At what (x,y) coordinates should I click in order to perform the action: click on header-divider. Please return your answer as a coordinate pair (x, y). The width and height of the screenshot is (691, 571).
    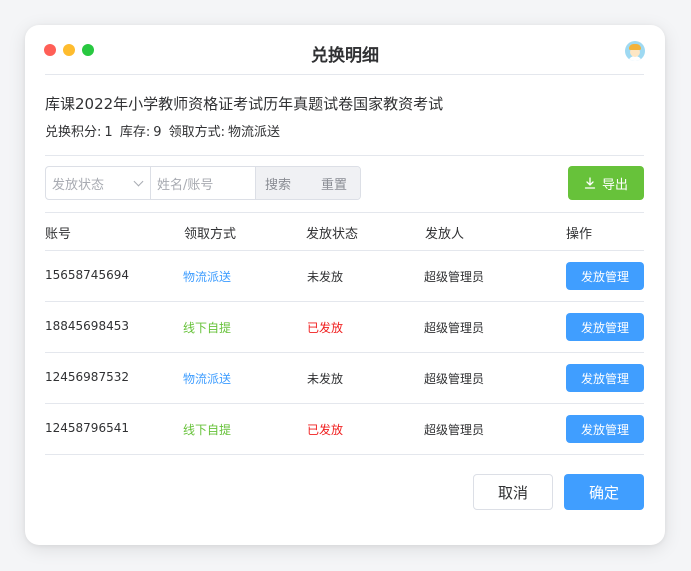
    Looking at the image, I should click on (344, 250).